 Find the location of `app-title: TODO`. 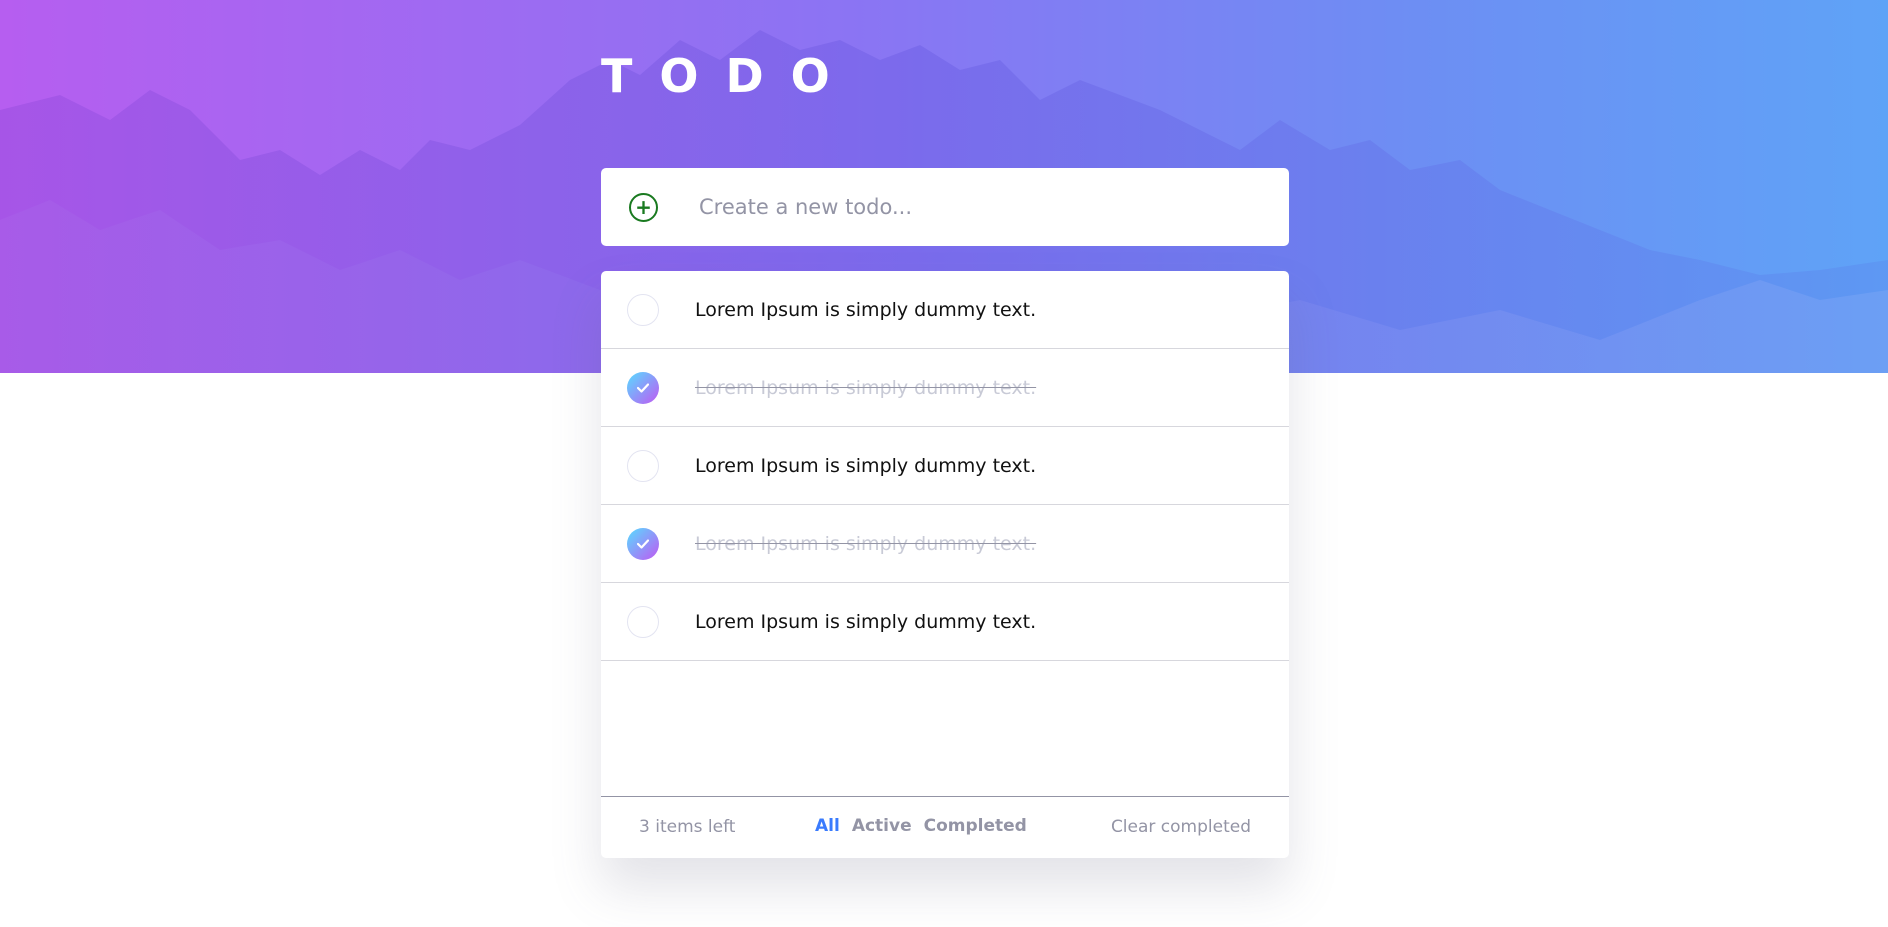

app-title: TODO is located at coordinates (729, 76).